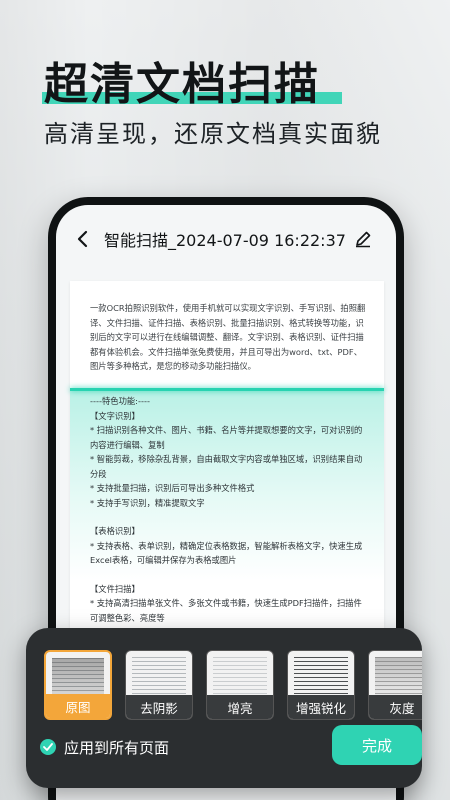  I want to click on filter-label: 灰度, so click(395, 707).